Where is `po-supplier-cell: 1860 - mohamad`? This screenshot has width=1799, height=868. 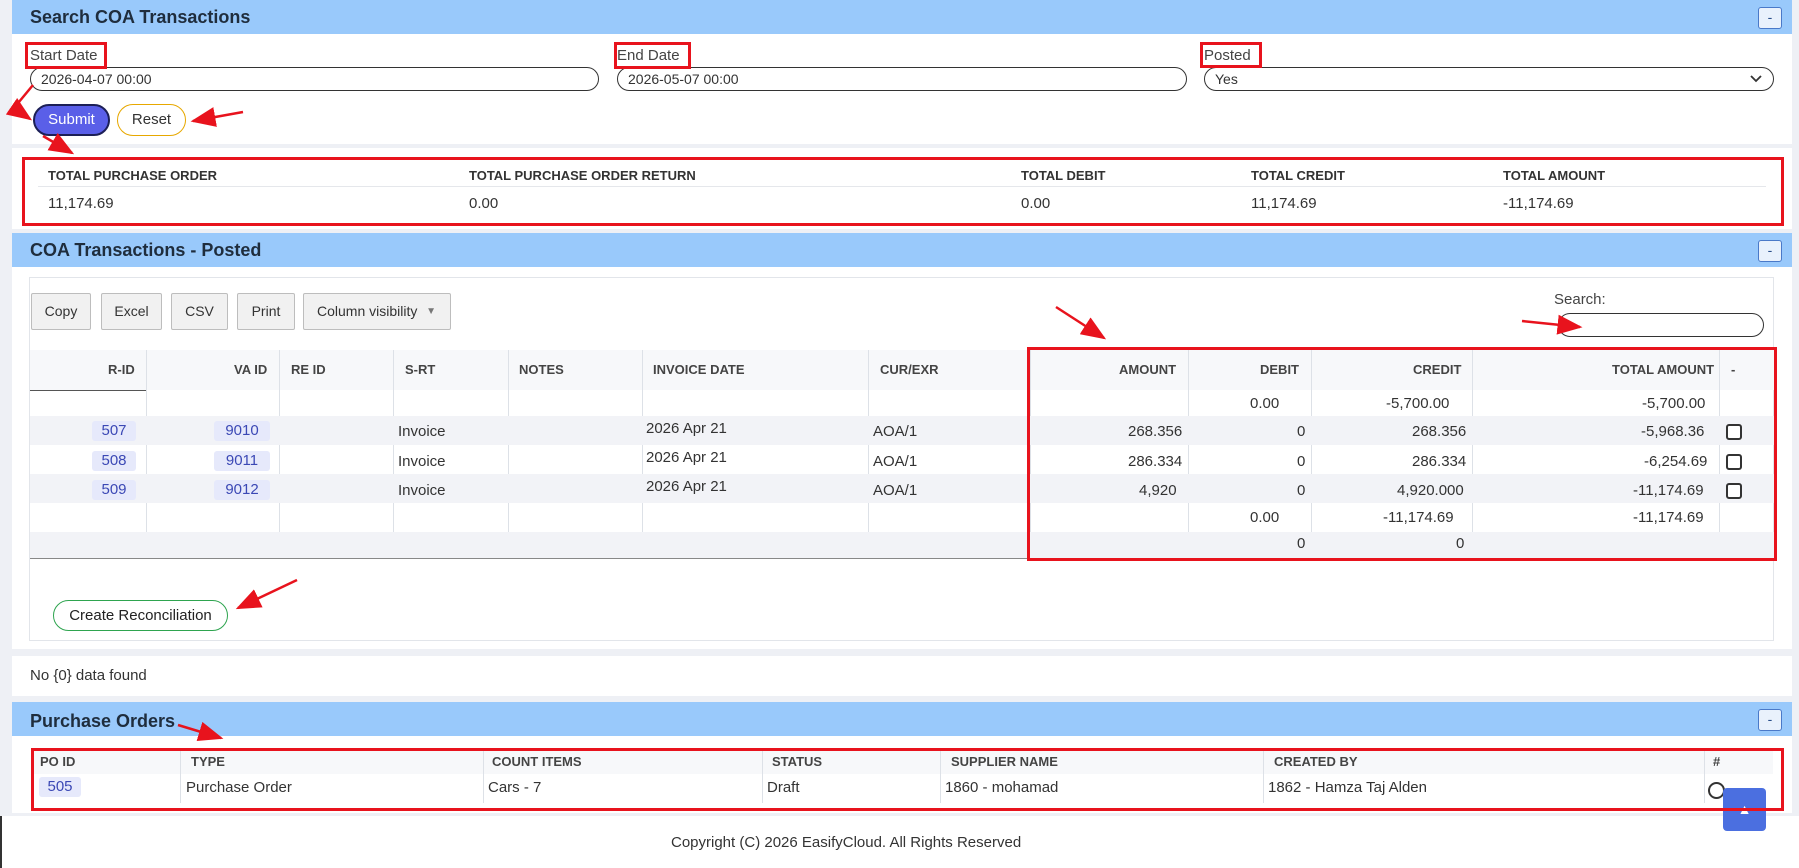 po-supplier-cell: 1860 - mohamad is located at coordinates (1002, 787).